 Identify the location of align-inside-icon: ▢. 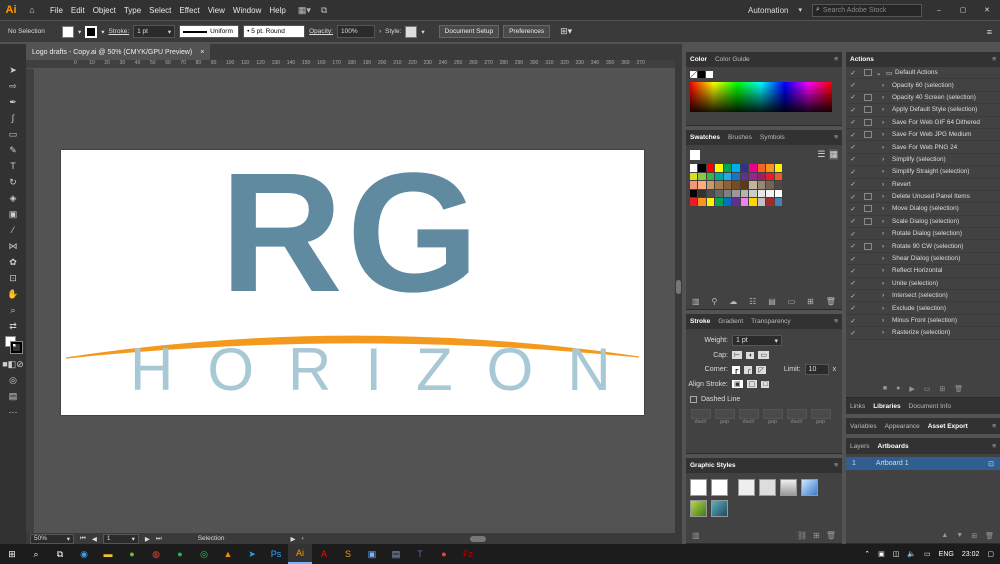
(752, 384).